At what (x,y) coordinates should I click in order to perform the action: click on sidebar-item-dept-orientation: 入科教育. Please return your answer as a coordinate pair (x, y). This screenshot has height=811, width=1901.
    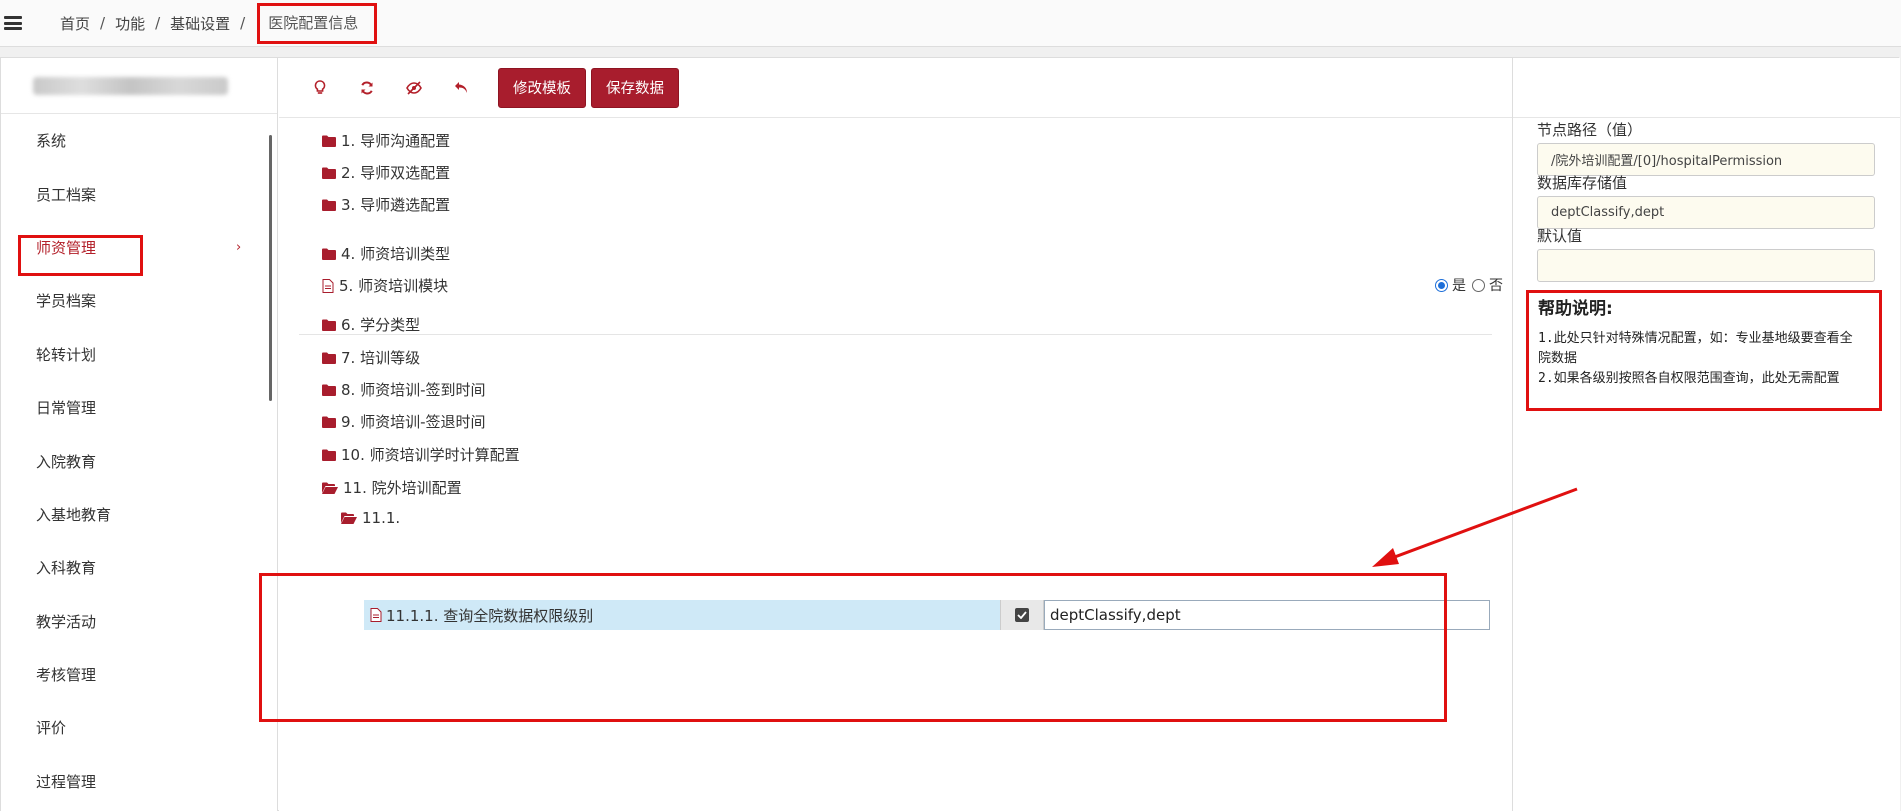
    Looking at the image, I should click on (139, 567).